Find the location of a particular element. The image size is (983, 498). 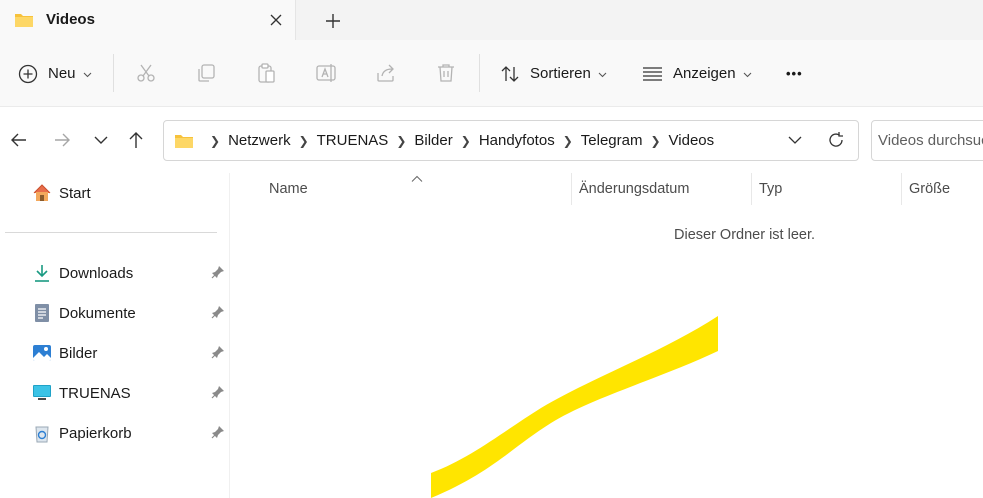

sidebar-item-truenas: TRUENAS is located at coordinates (129, 393).